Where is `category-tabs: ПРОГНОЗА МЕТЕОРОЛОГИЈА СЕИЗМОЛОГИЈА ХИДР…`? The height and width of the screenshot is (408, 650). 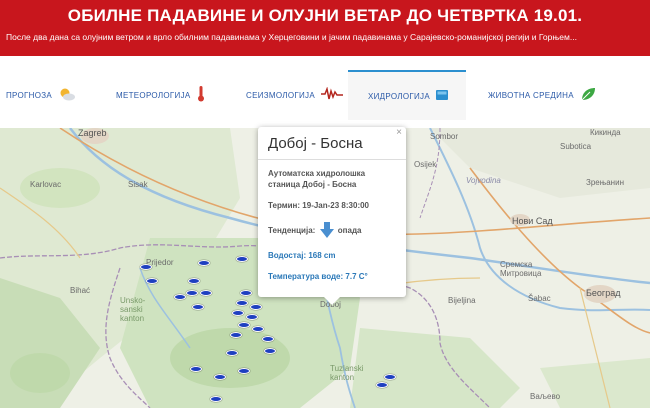 category-tabs: ПРОГНОЗА МЕТЕОРОЛОГИЈА СЕИЗМОЛОГИЈА ХИДР… is located at coordinates (325, 95).